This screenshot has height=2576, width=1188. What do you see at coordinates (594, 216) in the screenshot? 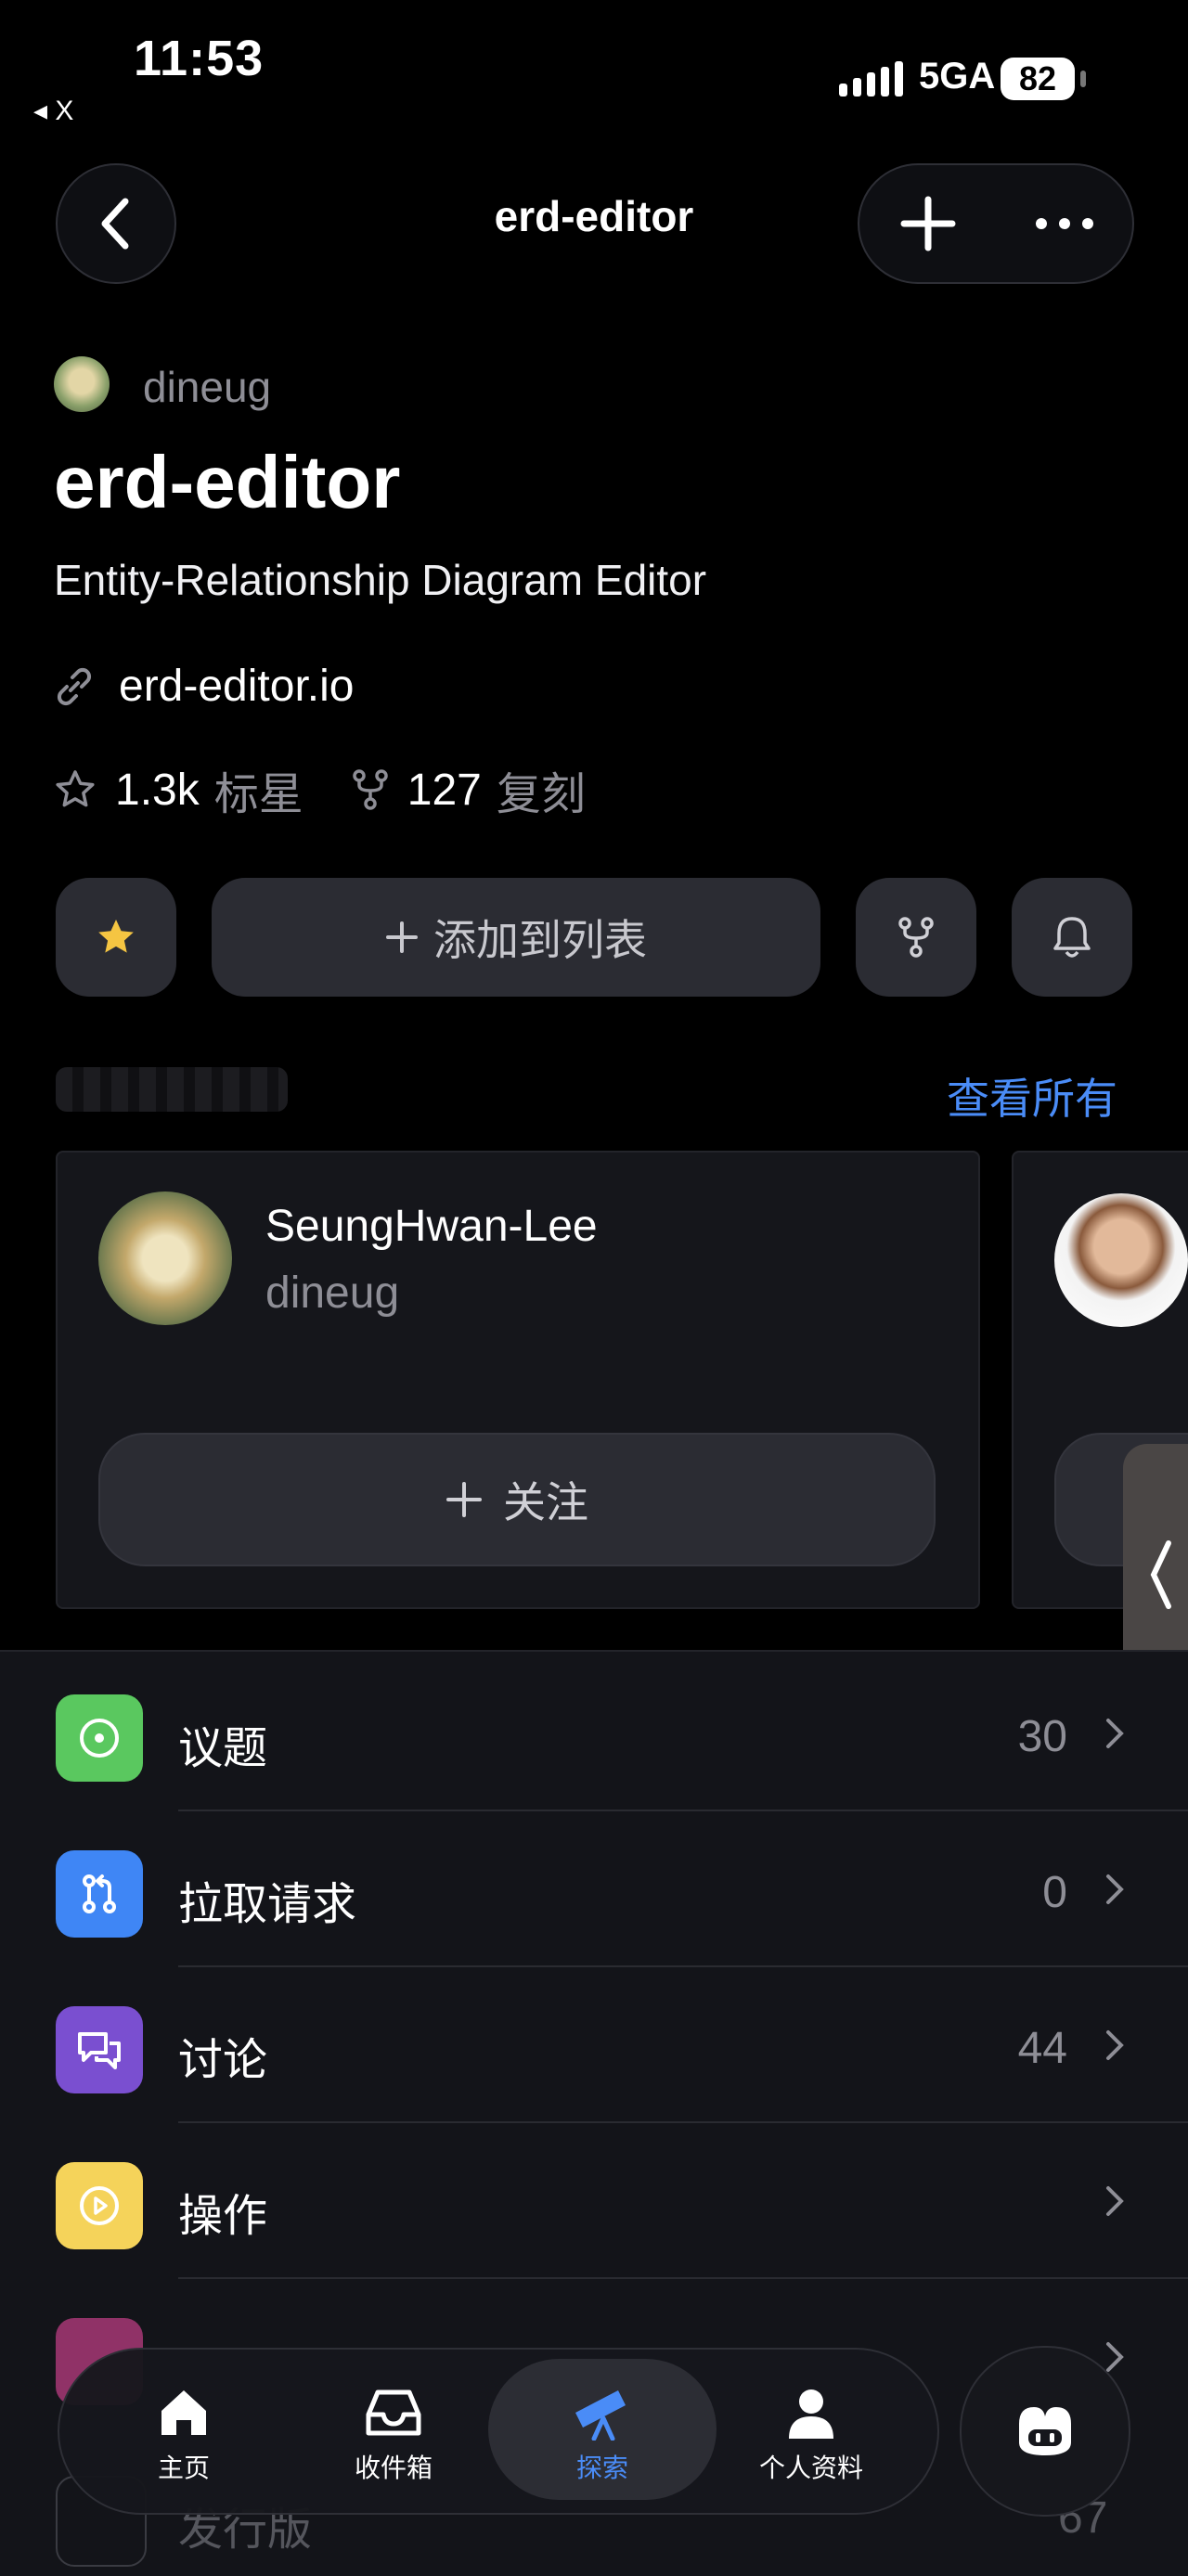
I see `page-title: erd-editor` at bounding box center [594, 216].